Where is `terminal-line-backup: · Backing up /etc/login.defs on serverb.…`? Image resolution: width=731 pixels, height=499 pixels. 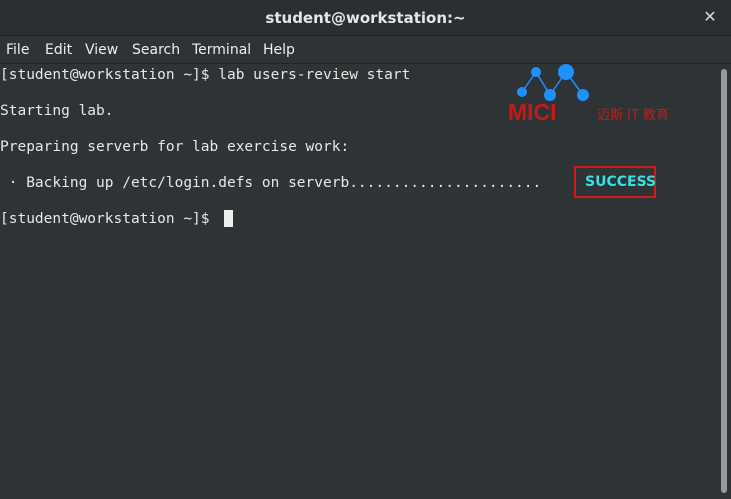 terminal-line-backup: · Backing up /etc/login.defs on serverb.… is located at coordinates (271, 183).